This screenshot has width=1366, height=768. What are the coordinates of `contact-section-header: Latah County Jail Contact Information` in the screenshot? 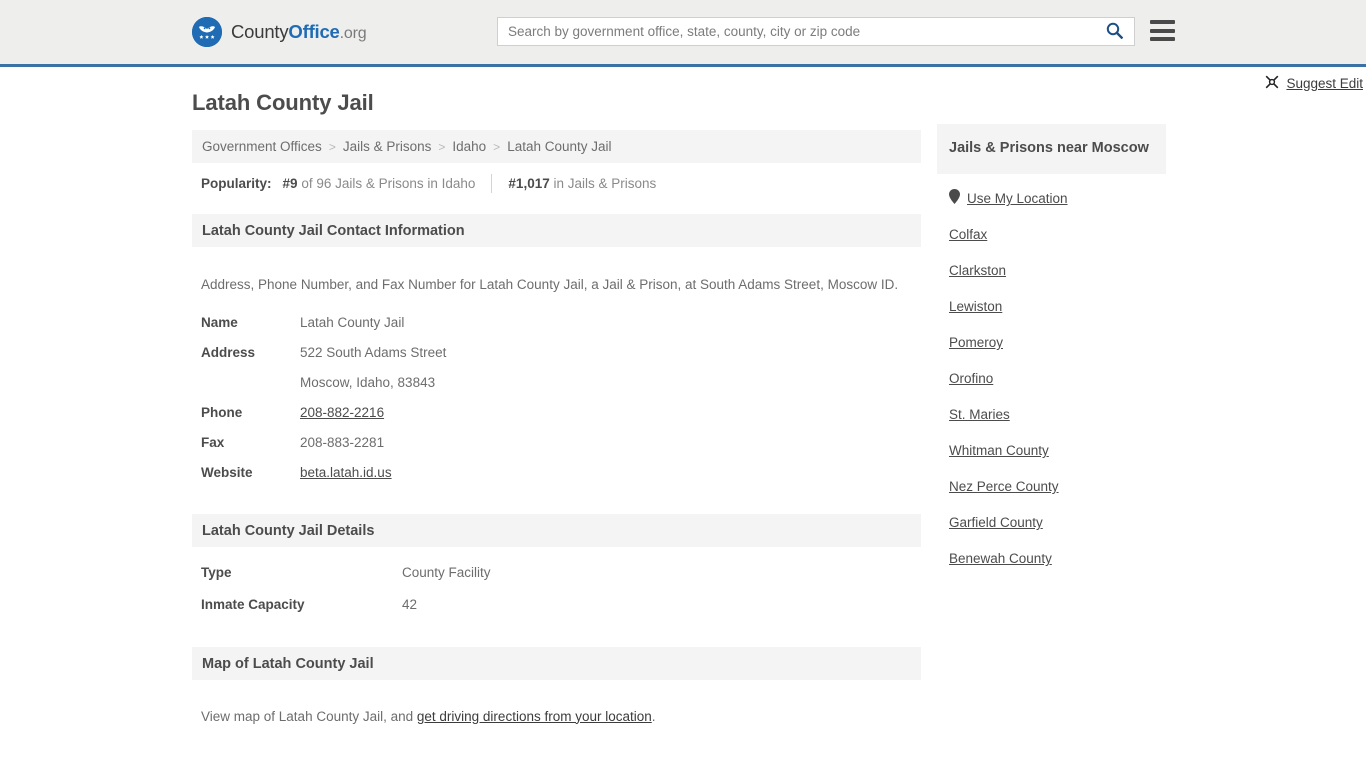 It's located at (556, 230).